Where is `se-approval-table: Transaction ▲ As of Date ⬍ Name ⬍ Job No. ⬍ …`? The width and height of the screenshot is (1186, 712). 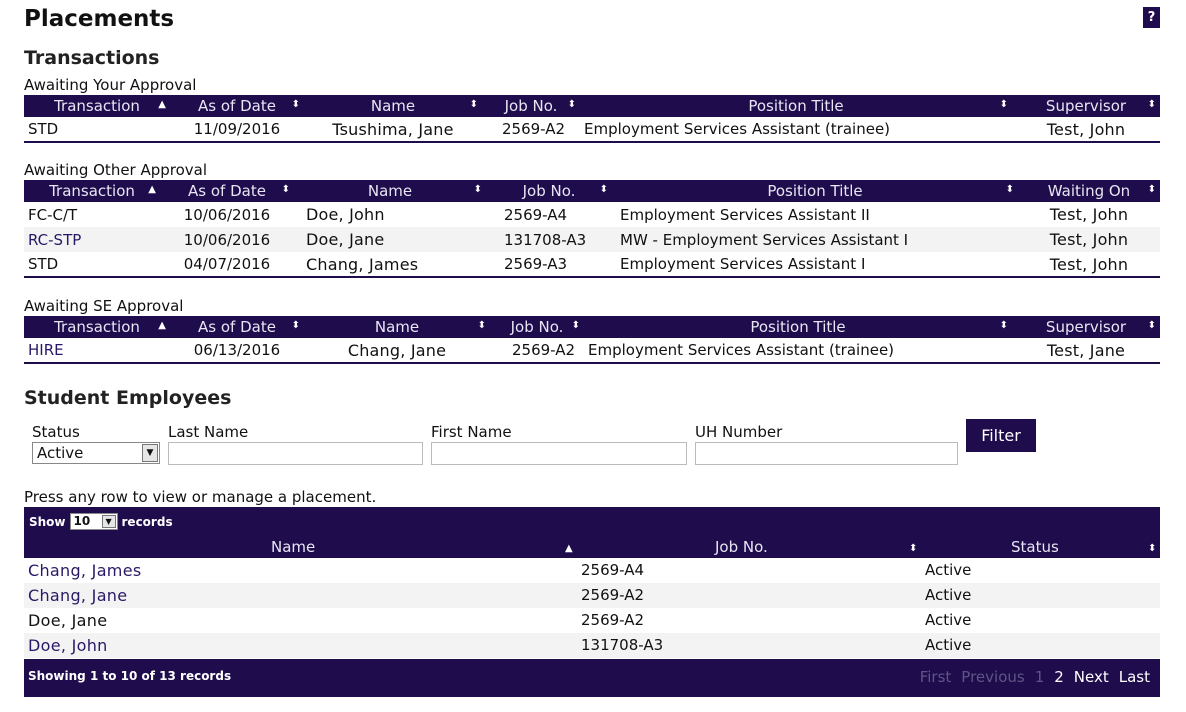 se-approval-table: Transaction ▲ As of Date ⬍ Name ⬍ Job No. ⬍ … is located at coordinates (592, 340).